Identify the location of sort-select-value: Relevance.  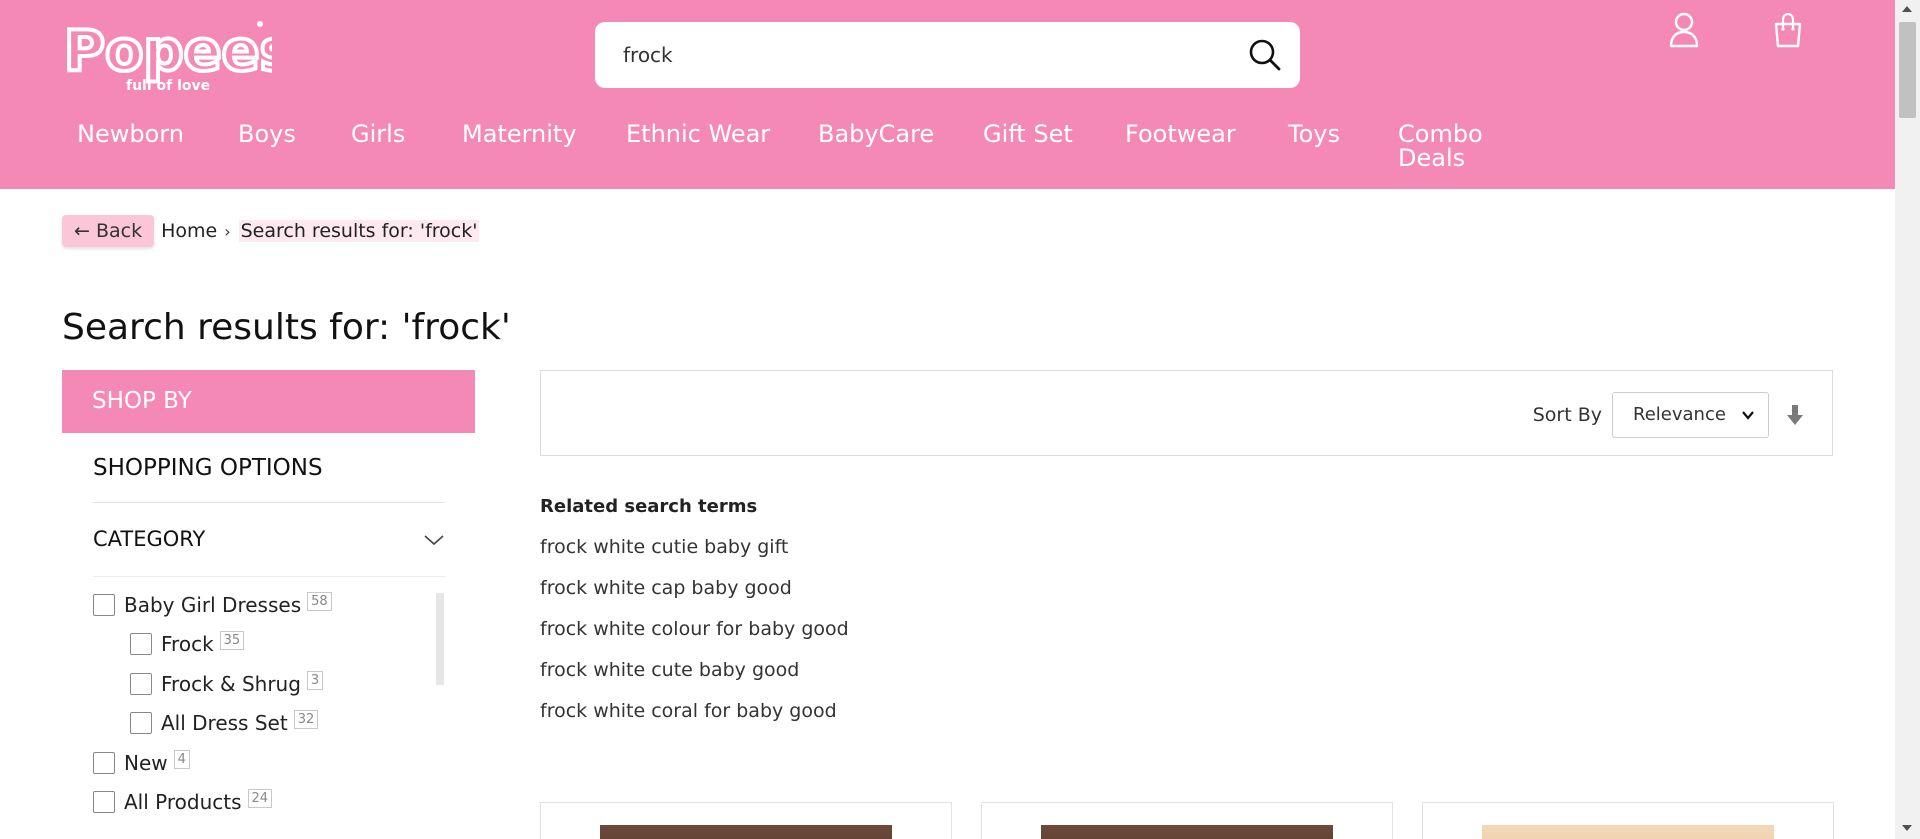
(1679, 414).